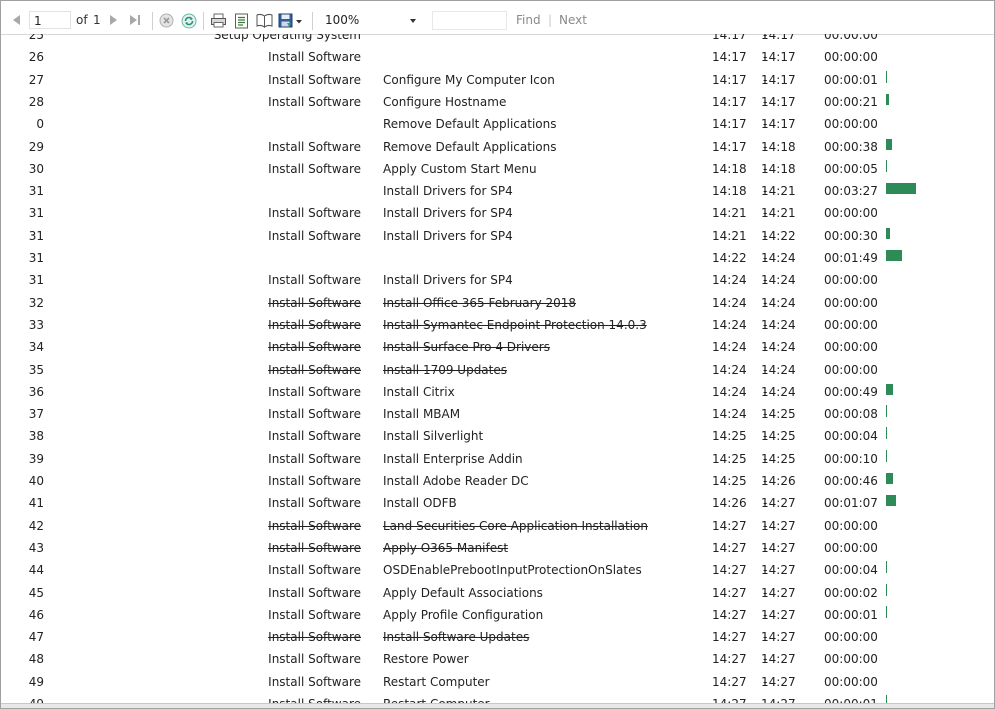 This screenshot has width=995, height=709. What do you see at coordinates (36, 347) in the screenshot?
I see `step-number-cell: 34` at bounding box center [36, 347].